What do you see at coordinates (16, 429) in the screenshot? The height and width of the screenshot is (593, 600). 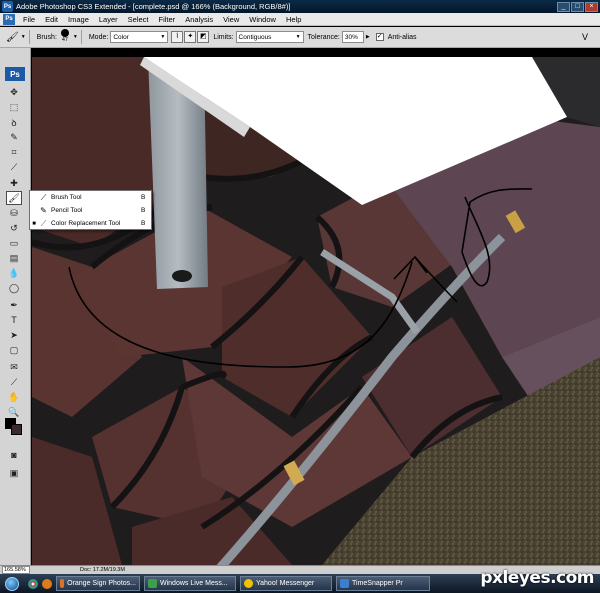 I see `background-color-swatch` at bounding box center [16, 429].